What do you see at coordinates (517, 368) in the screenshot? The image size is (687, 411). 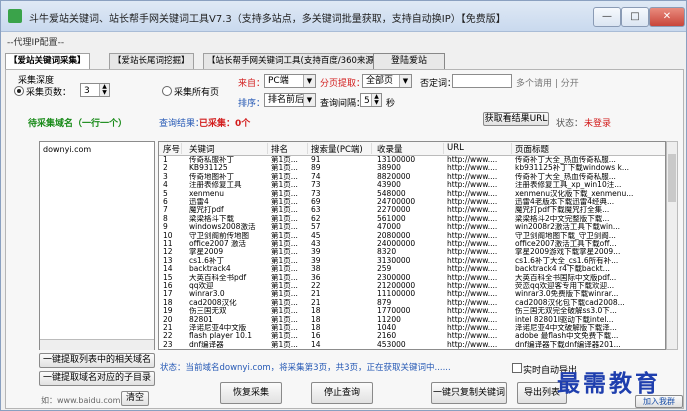 I see `realtime-export-checkbox` at bounding box center [517, 368].